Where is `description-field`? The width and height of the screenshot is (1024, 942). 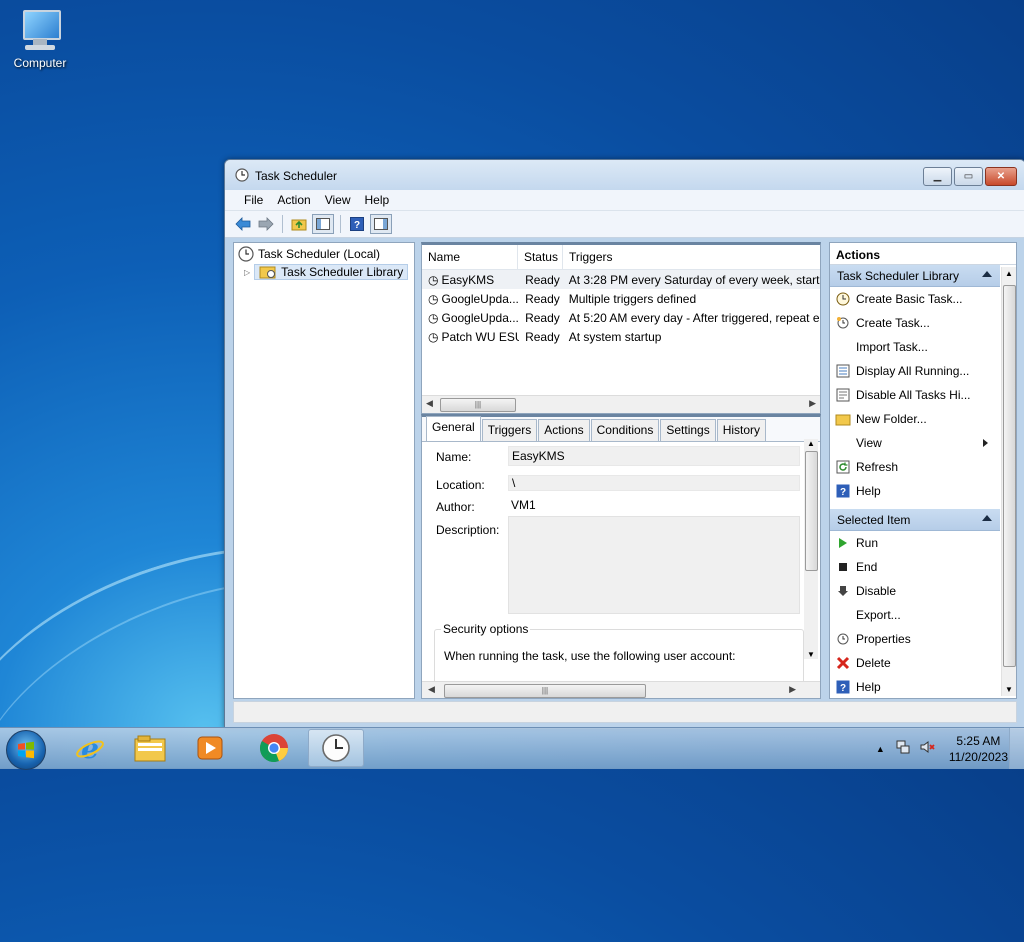
description-field is located at coordinates (654, 565).